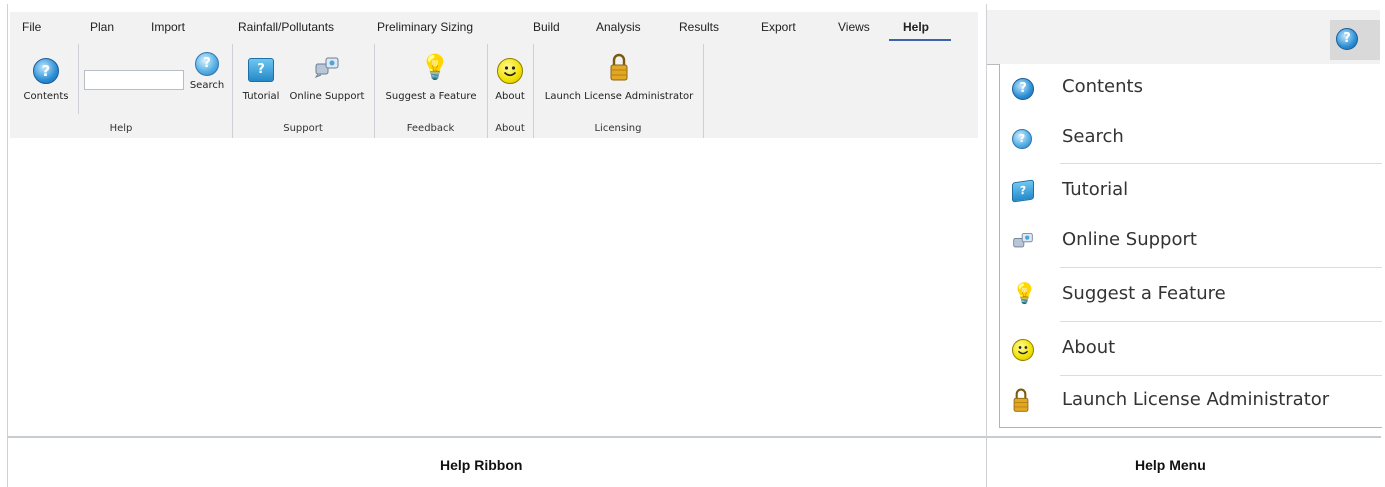  What do you see at coordinates (920, 40) in the screenshot?
I see `active-tab-indicator` at bounding box center [920, 40].